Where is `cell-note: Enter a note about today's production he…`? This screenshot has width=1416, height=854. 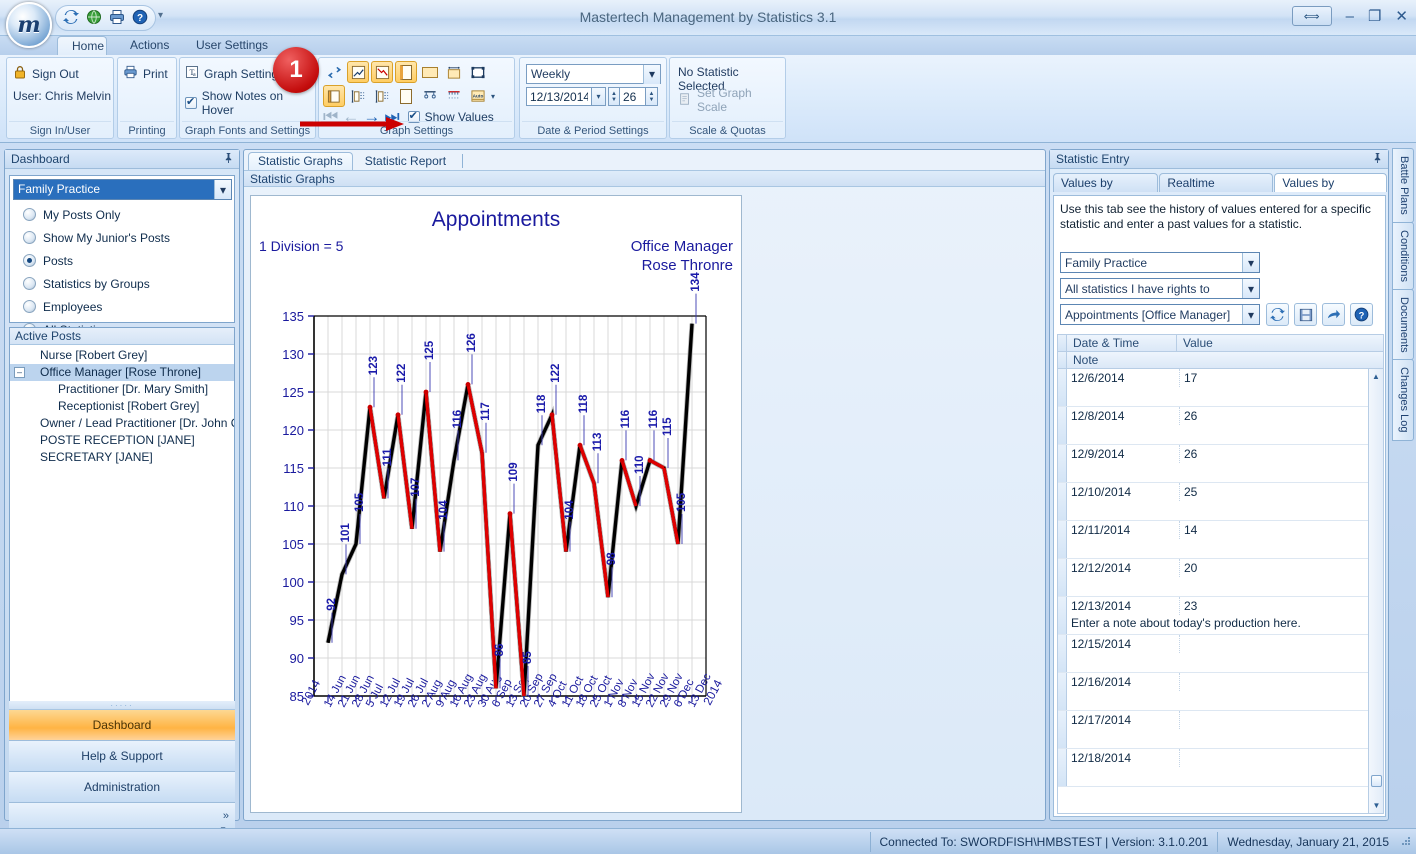 cell-note: Enter a note about today's production he… is located at coordinates (1225, 624).